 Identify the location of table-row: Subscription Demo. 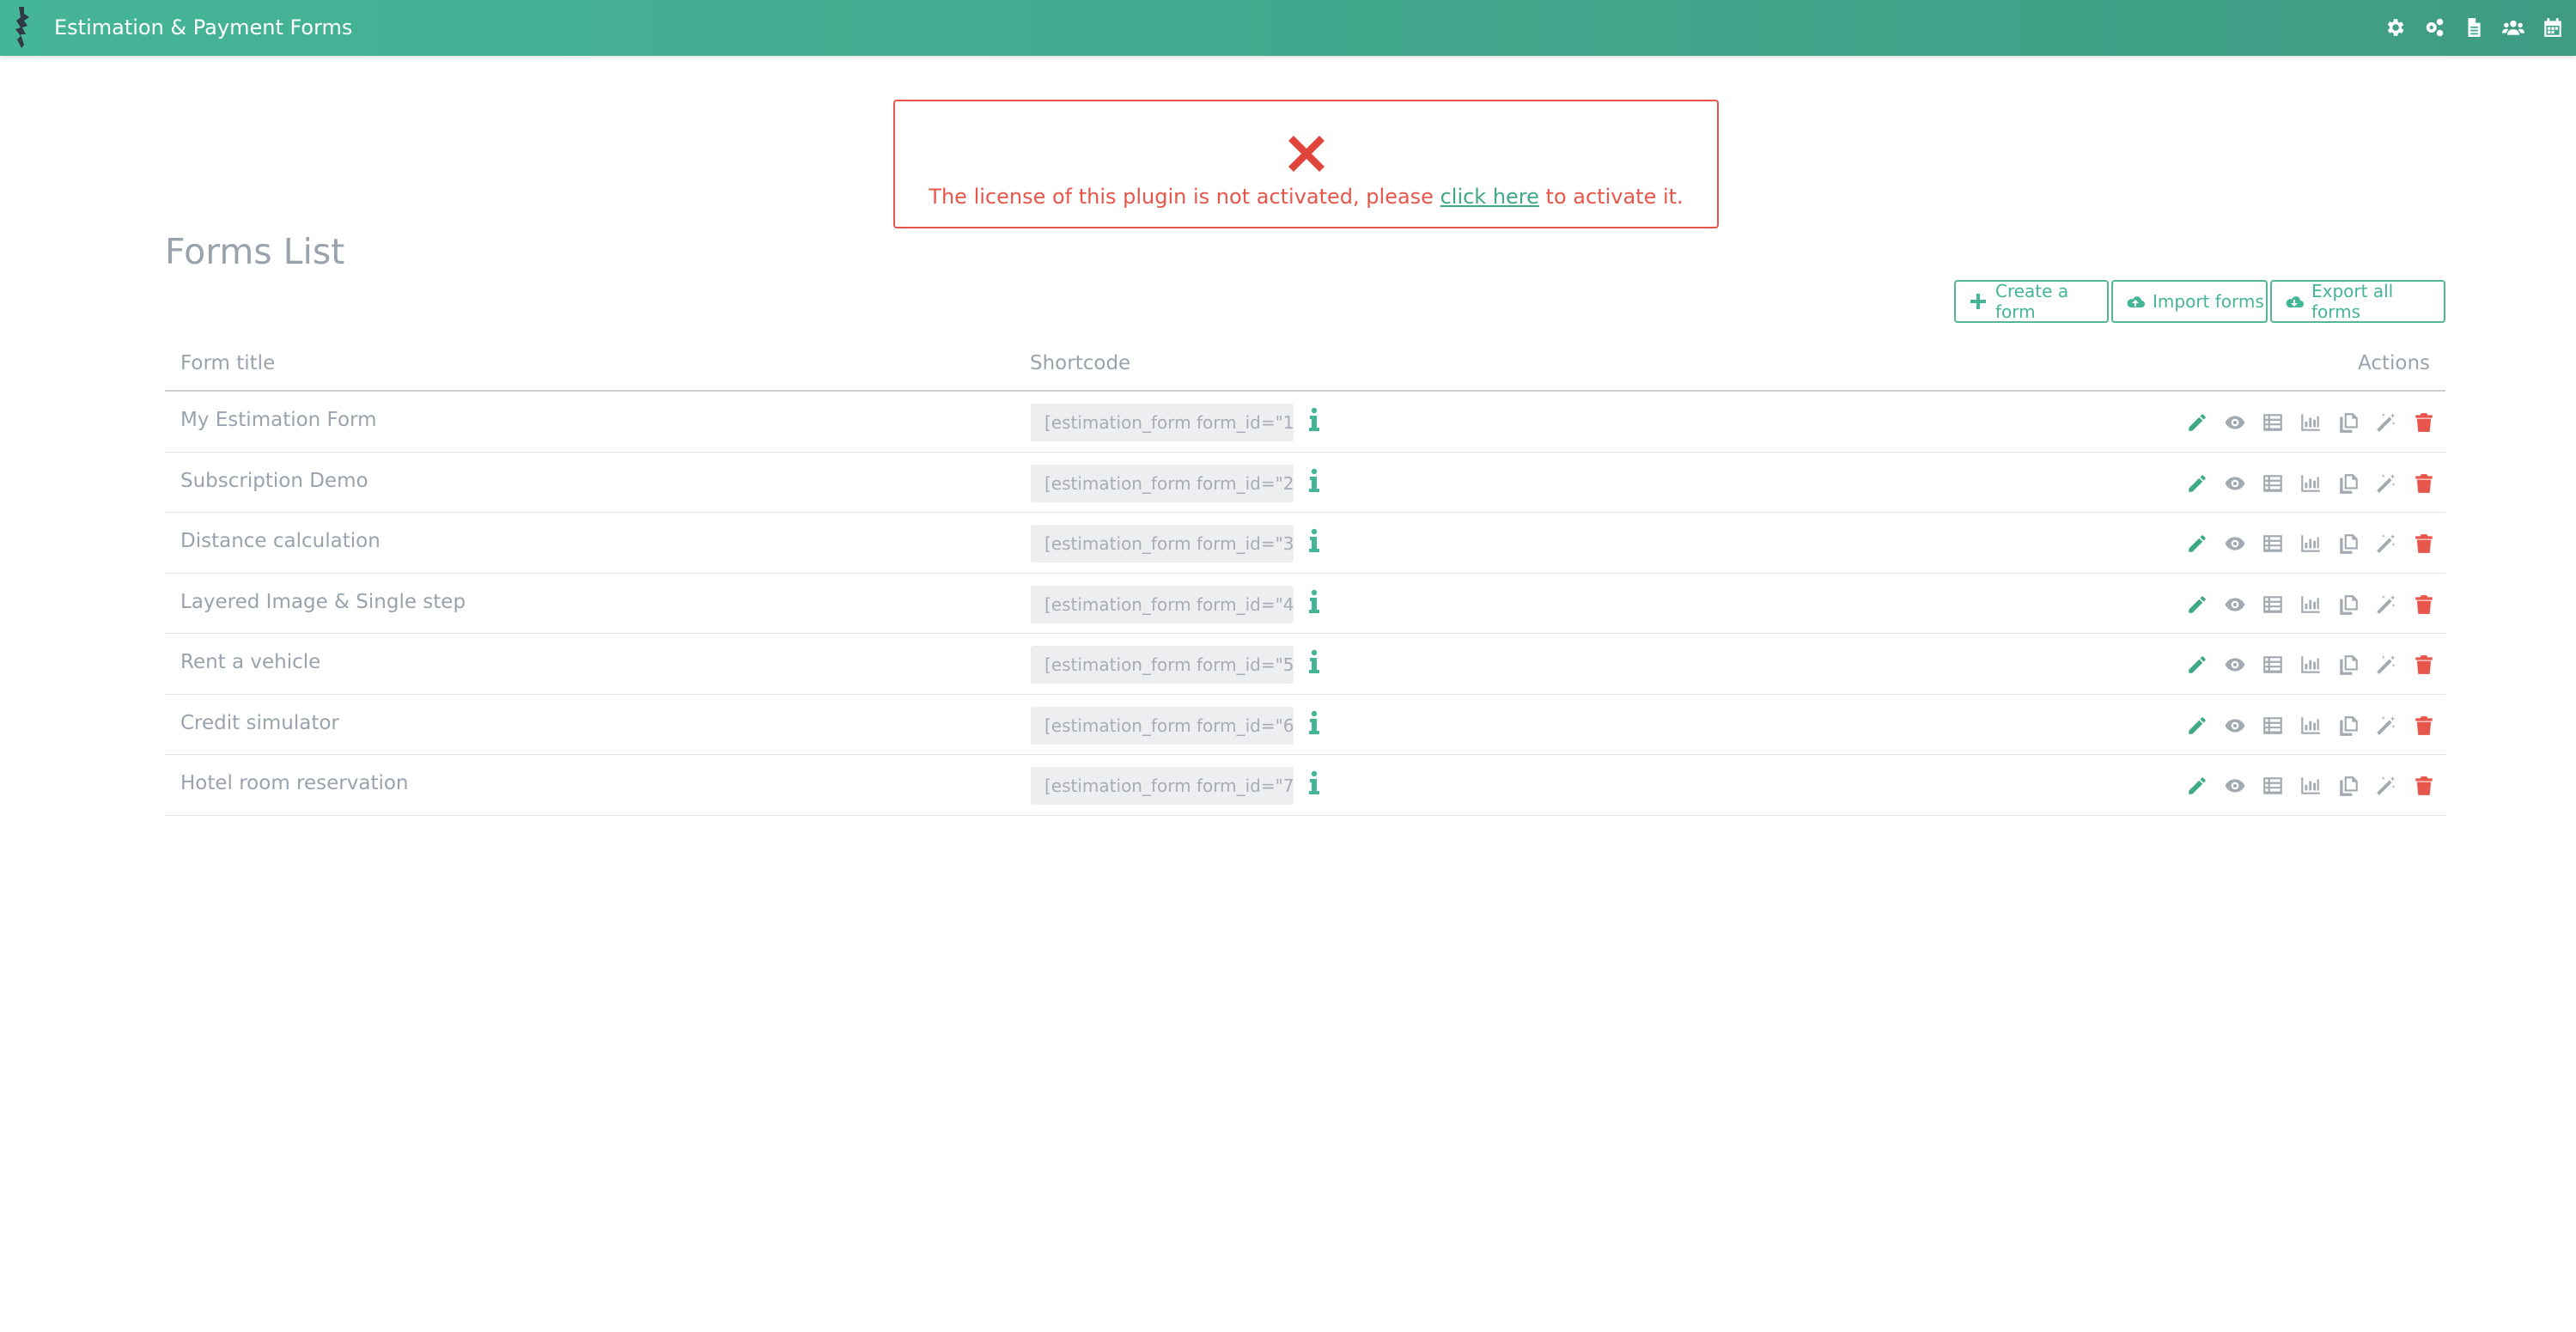
(1305, 483).